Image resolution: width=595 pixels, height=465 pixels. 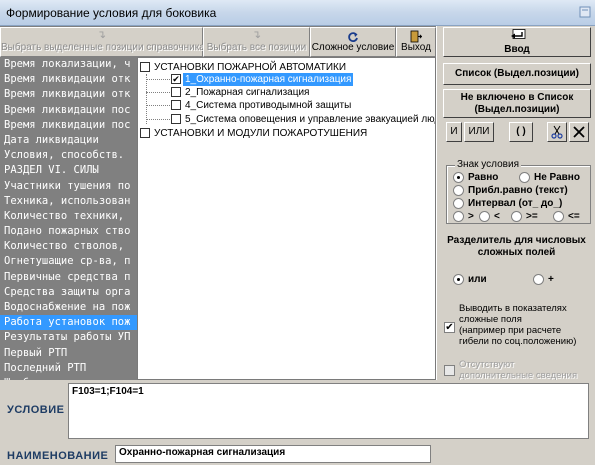 What do you see at coordinates (102, 42) in the screenshot?
I see `select-positions-button: ↴ Выбрать выделенные позиции справочника` at bounding box center [102, 42].